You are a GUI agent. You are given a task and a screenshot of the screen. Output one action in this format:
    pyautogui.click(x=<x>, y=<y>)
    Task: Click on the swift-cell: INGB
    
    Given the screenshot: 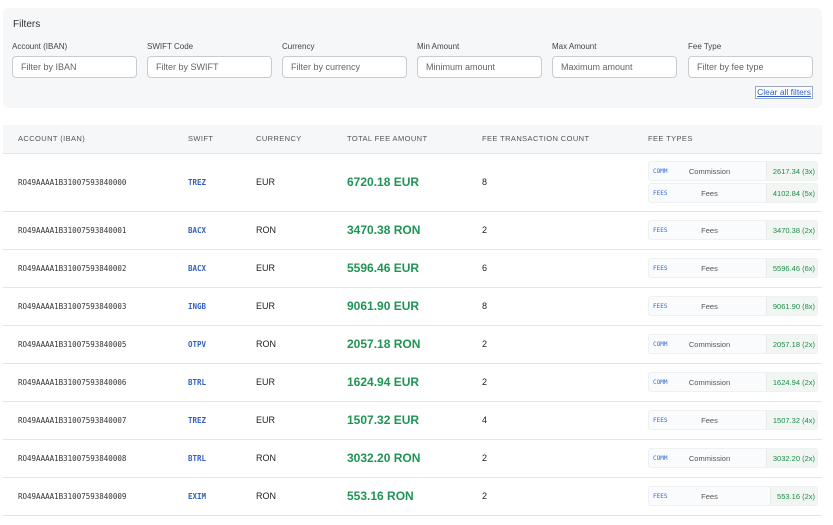 What is the action you would take?
    pyautogui.click(x=222, y=306)
    